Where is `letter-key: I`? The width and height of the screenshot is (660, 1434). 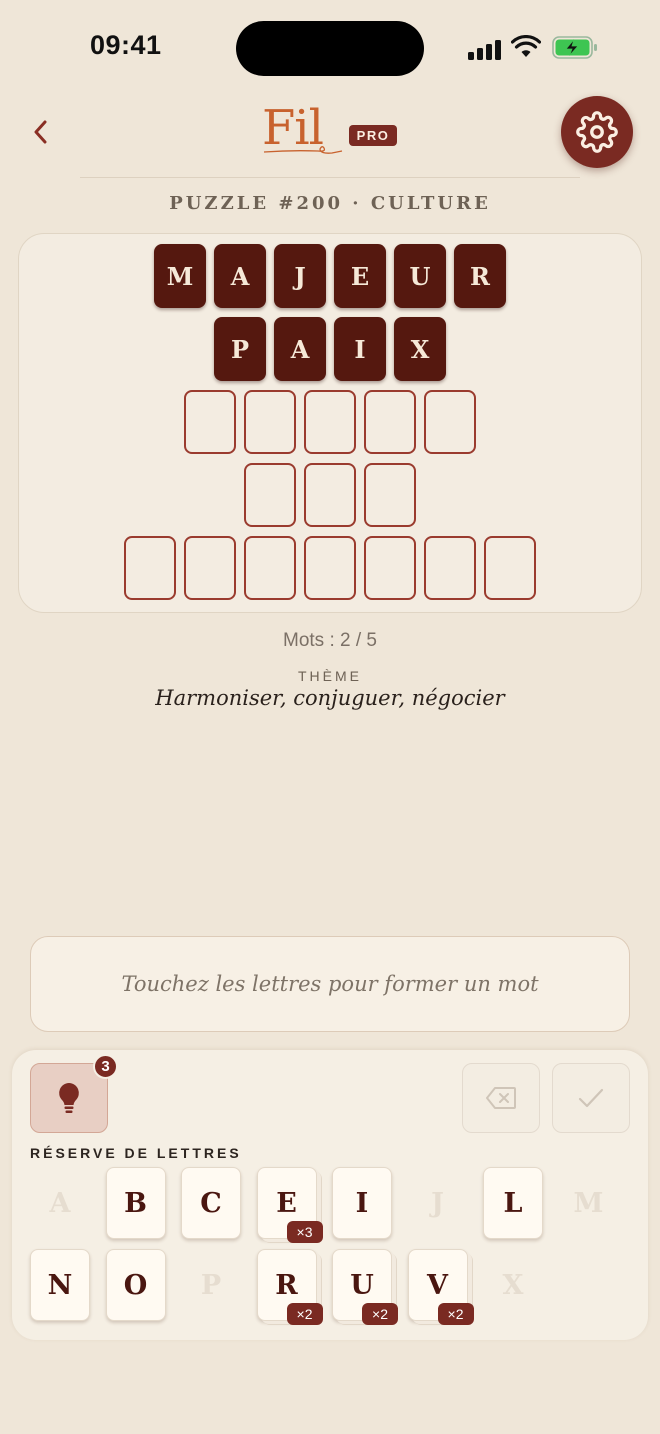 letter-key: I is located at coordinates (362, 1203).